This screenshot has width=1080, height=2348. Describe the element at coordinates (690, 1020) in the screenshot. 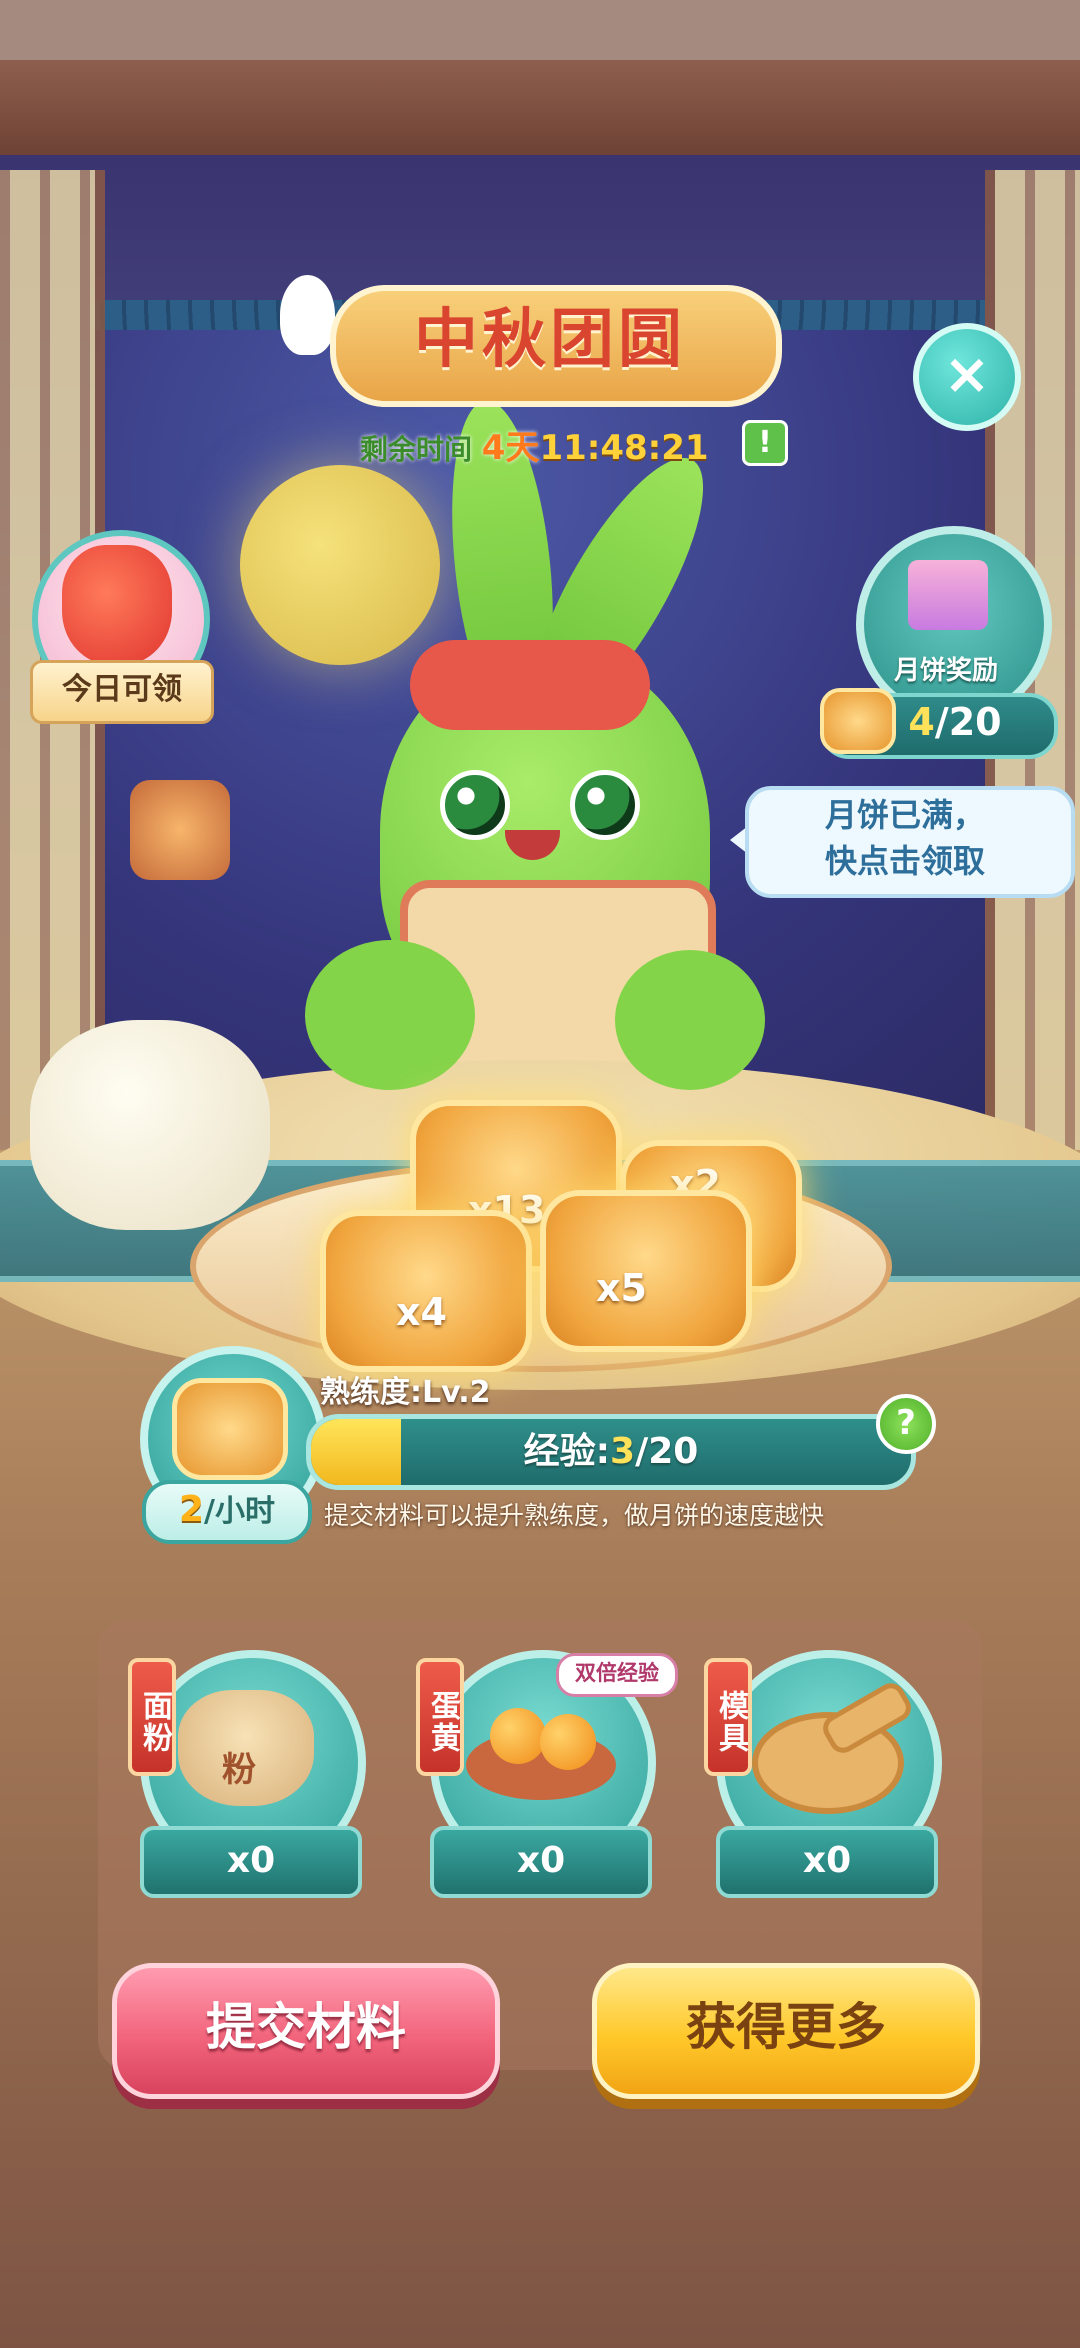

I see `bunny-right-arm` at that location.